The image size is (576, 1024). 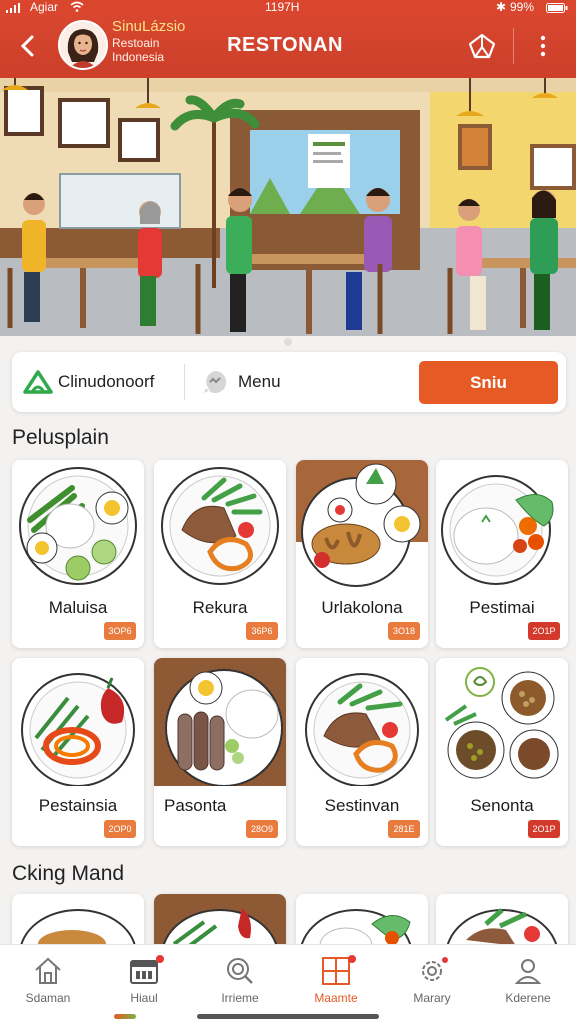 I want to click on dish-card: Urlakolona 3O18, so click(x=362, y=554).